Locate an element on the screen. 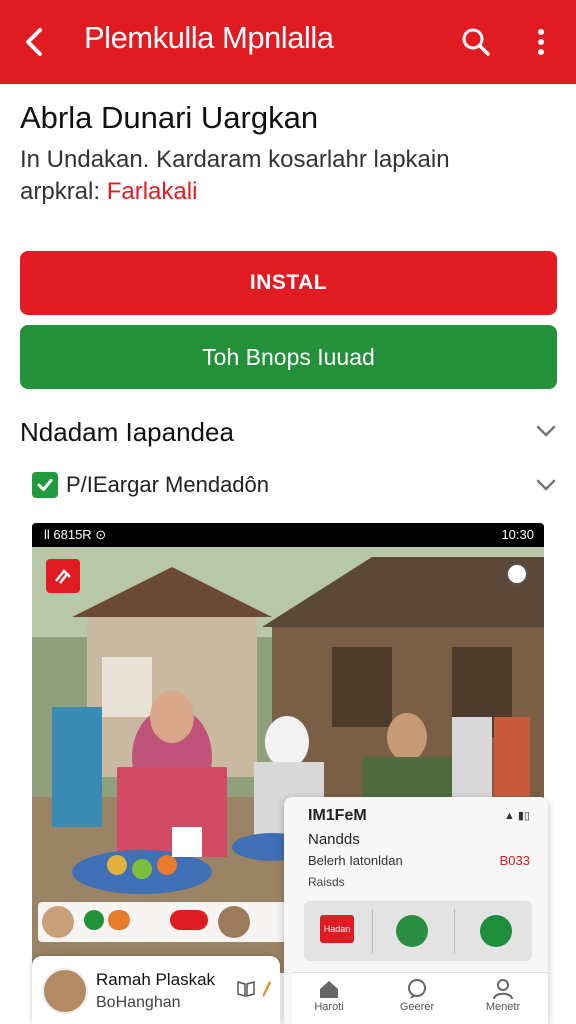 The height and width of the screenshot is (1024, 576). back-button is located at coordinates (34, 42).